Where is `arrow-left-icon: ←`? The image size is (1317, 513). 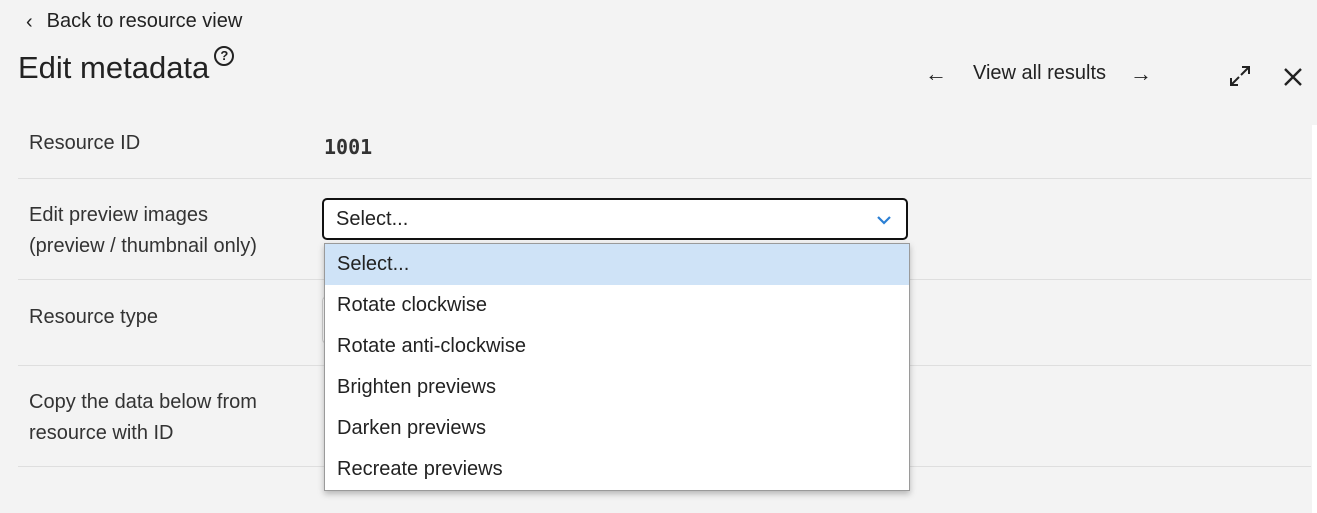 arrow-left-icon: ← is located at coordinates (936, 73).